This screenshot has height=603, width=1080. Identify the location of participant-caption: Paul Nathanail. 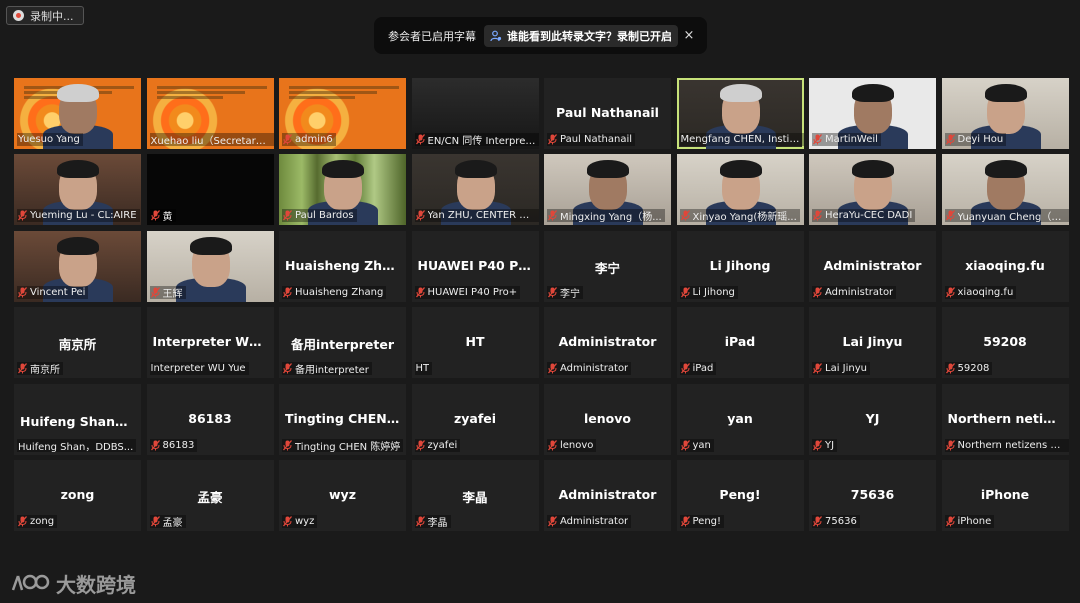
(591, 139).